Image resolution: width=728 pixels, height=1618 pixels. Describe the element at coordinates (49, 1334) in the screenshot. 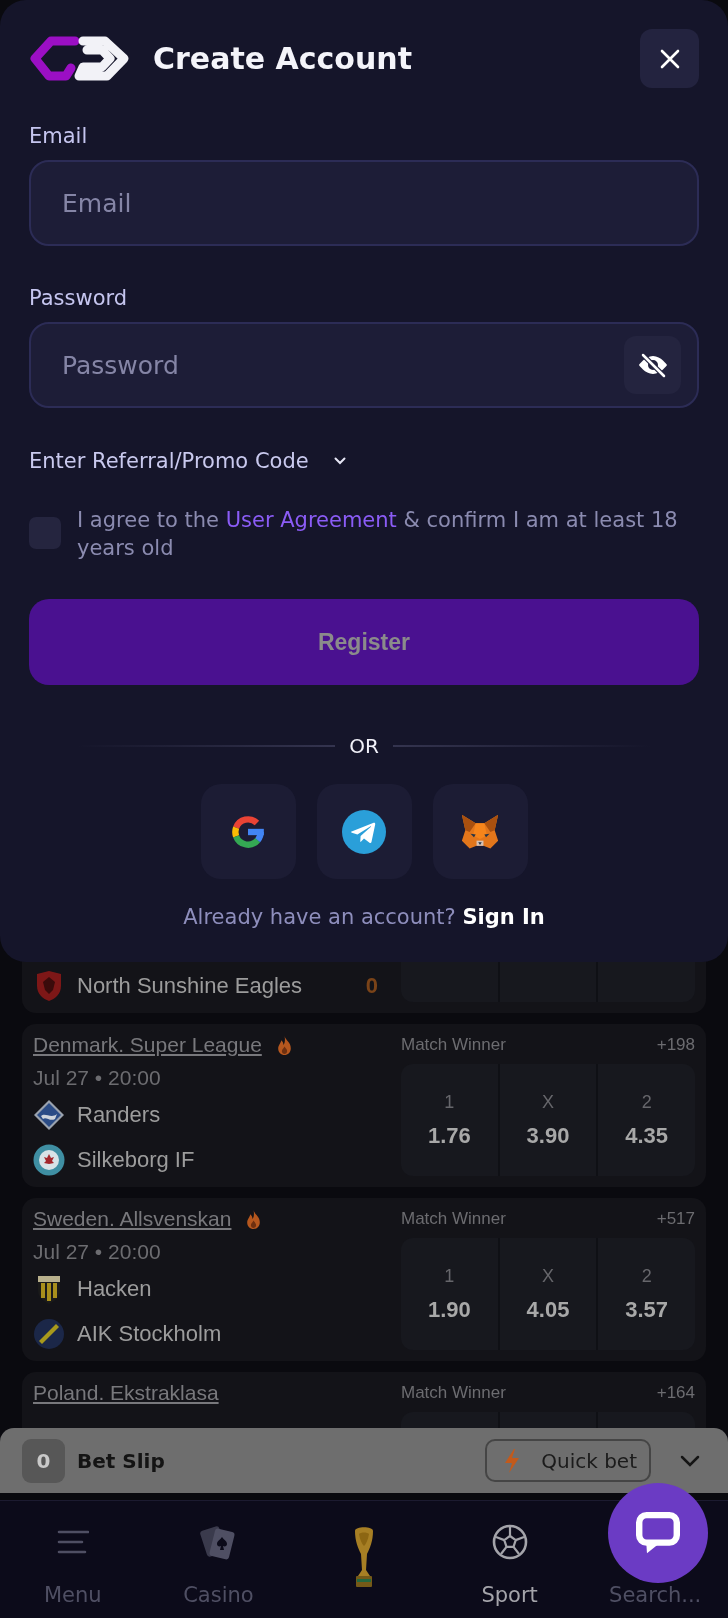

I see `band-crest-icon` at that location.